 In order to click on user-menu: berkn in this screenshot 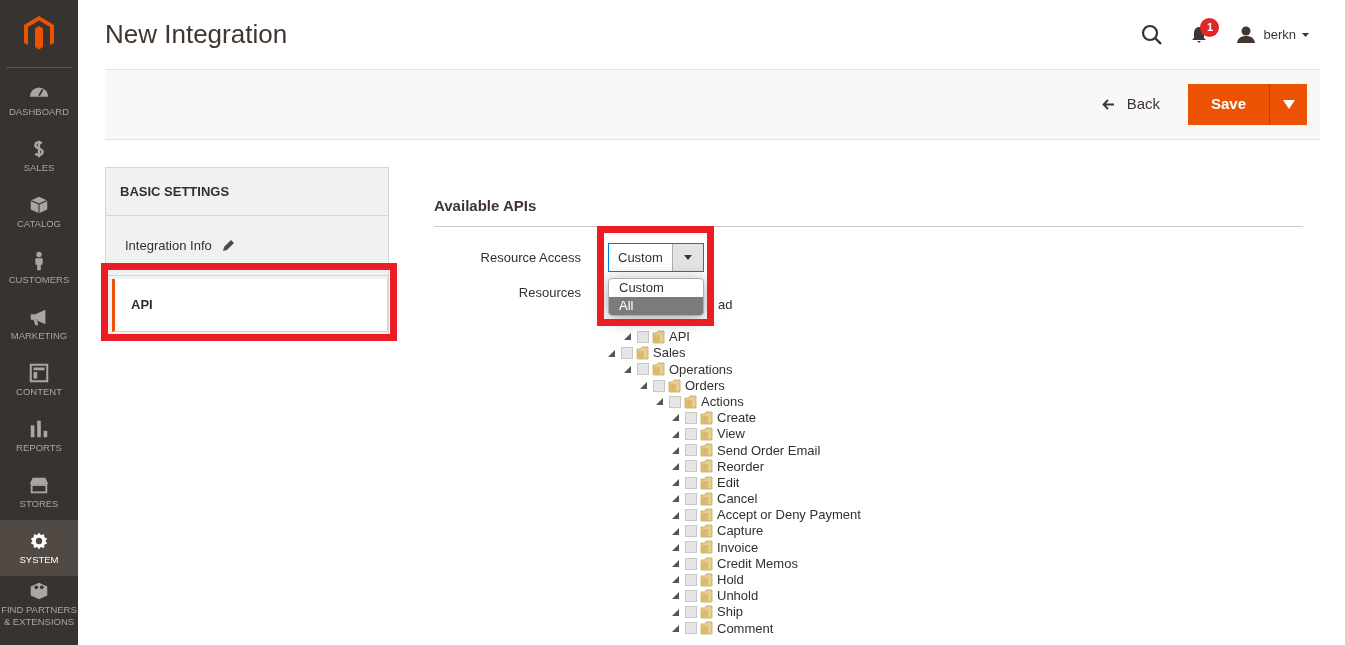, I will do `click(1286, 34)`.